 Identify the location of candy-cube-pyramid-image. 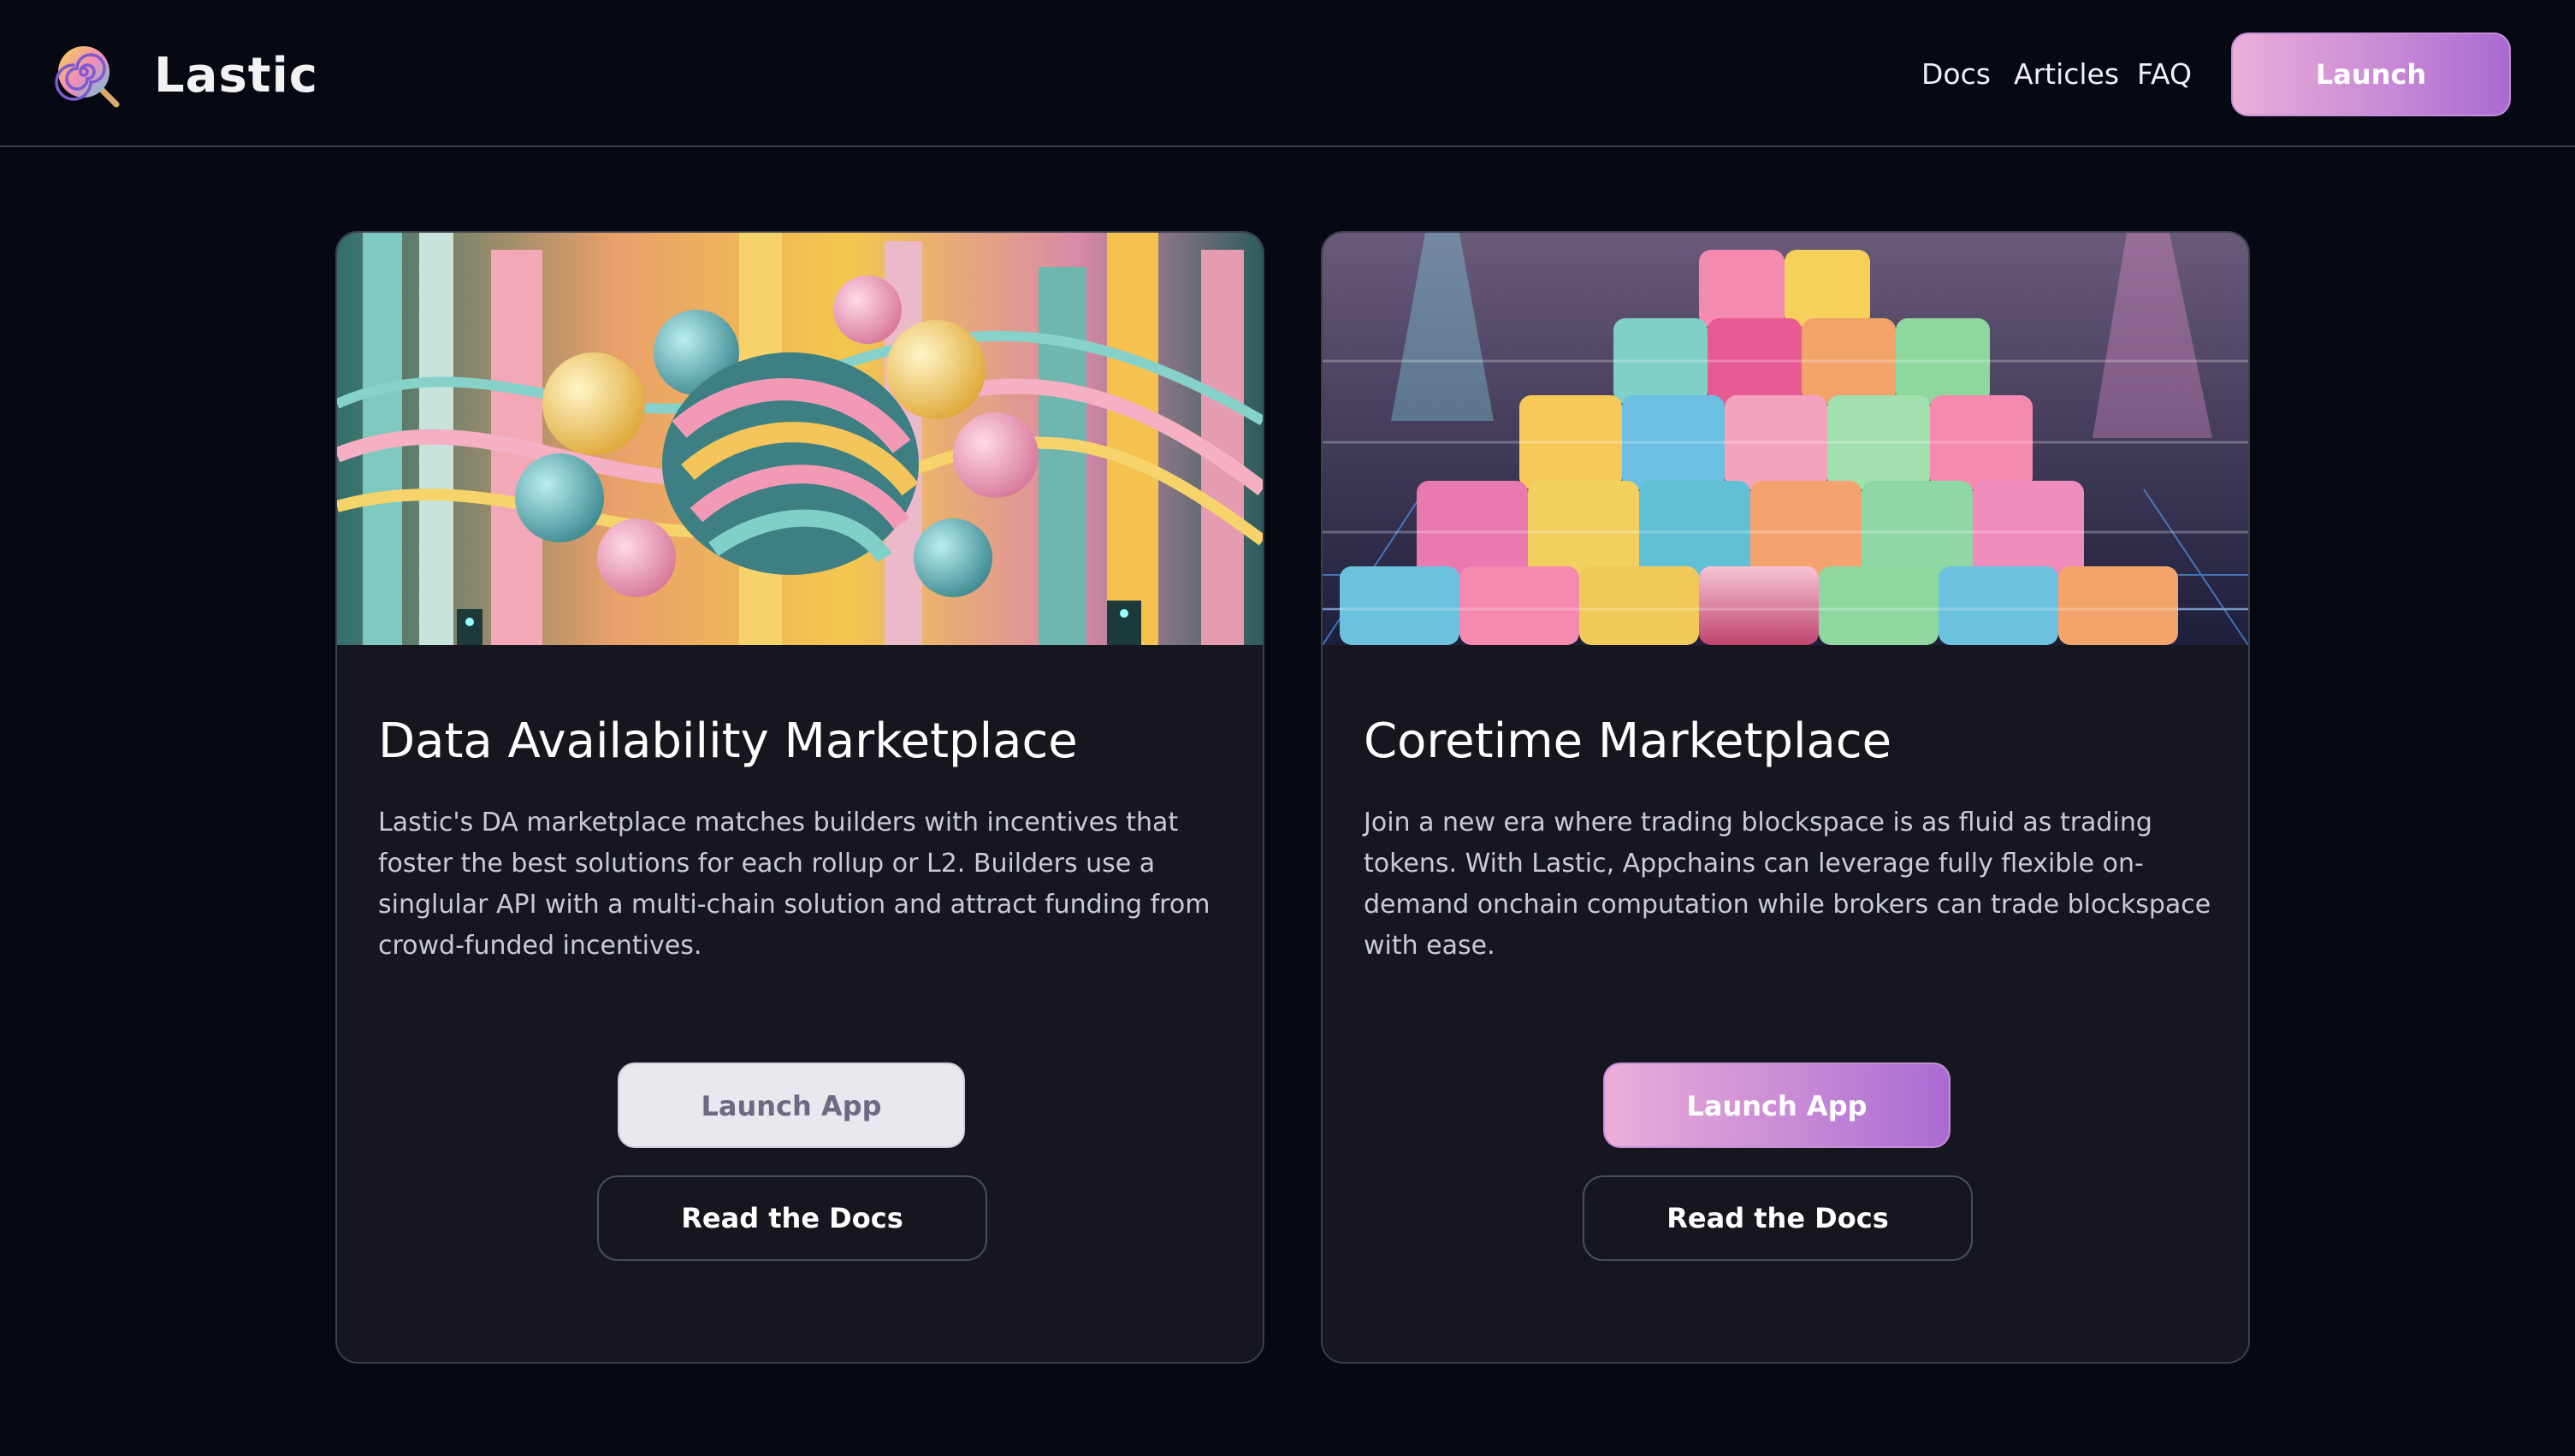
(1786, 439).